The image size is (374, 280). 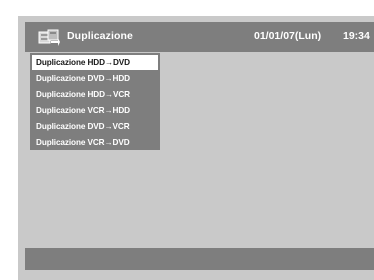 What do you see at coordinates (95, 94) in the screenshot?
I see `menu-item-hdd-to-vcr: Duplicazione HDD→VCR` at bounding box center [95, 94].